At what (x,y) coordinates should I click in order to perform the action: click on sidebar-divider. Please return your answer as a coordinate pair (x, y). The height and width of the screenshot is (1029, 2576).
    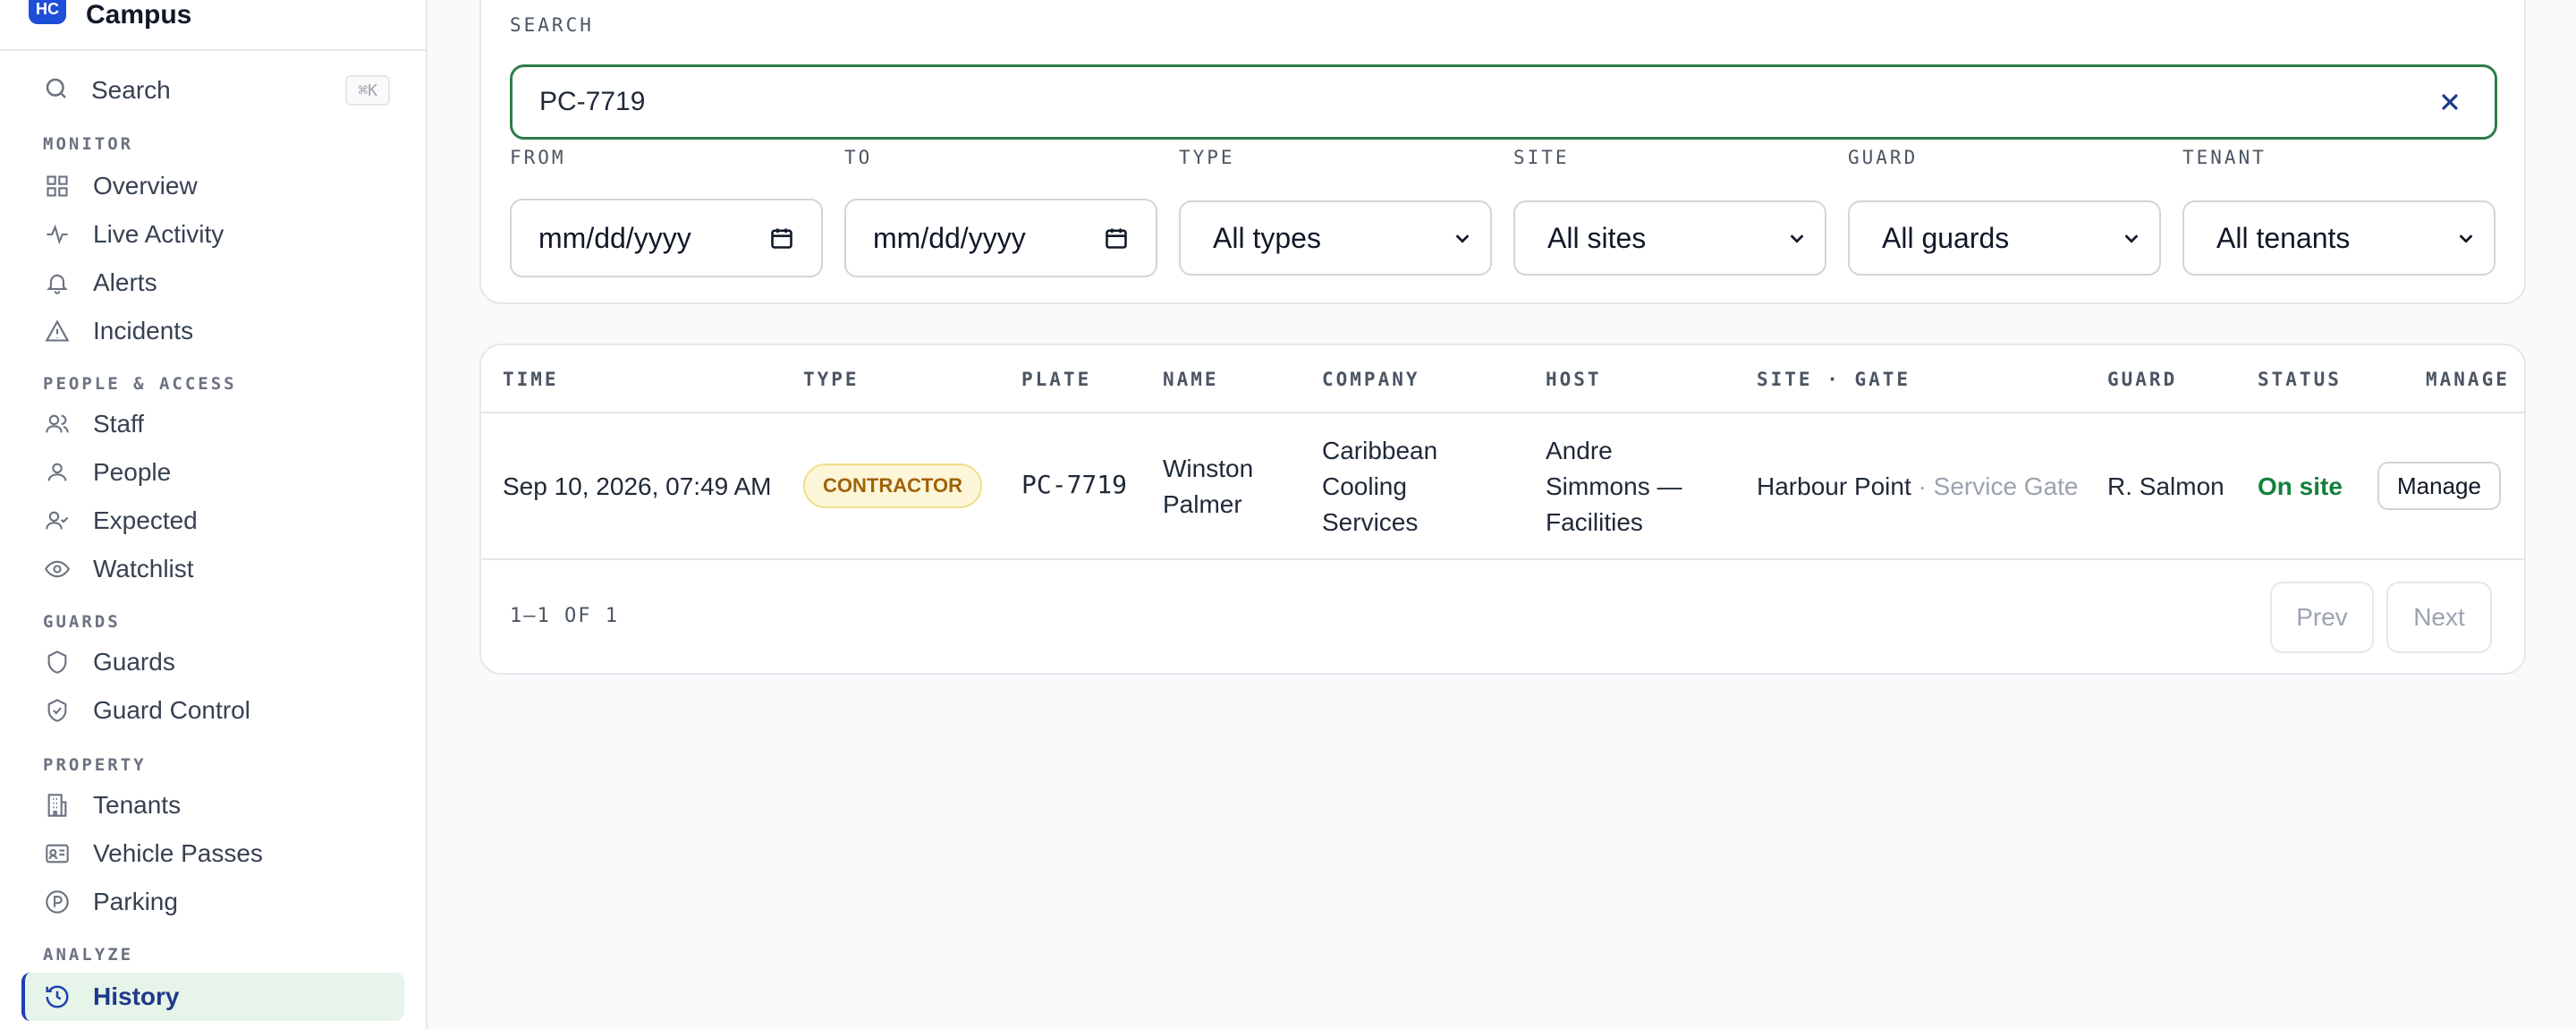
    Looking at the image, I should click on (213, 50).